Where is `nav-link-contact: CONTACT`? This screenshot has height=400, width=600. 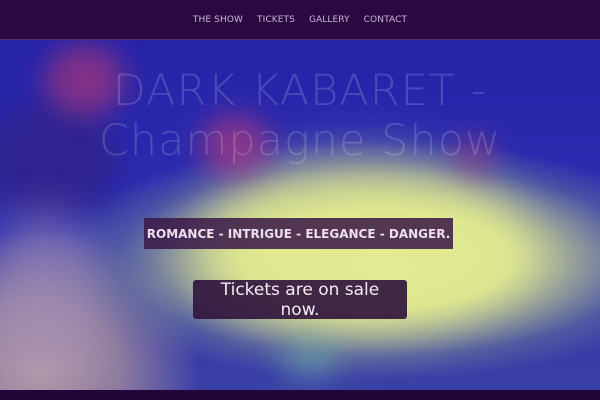
nav-link-contact: CONTACT is located at coordinates (385, 20).